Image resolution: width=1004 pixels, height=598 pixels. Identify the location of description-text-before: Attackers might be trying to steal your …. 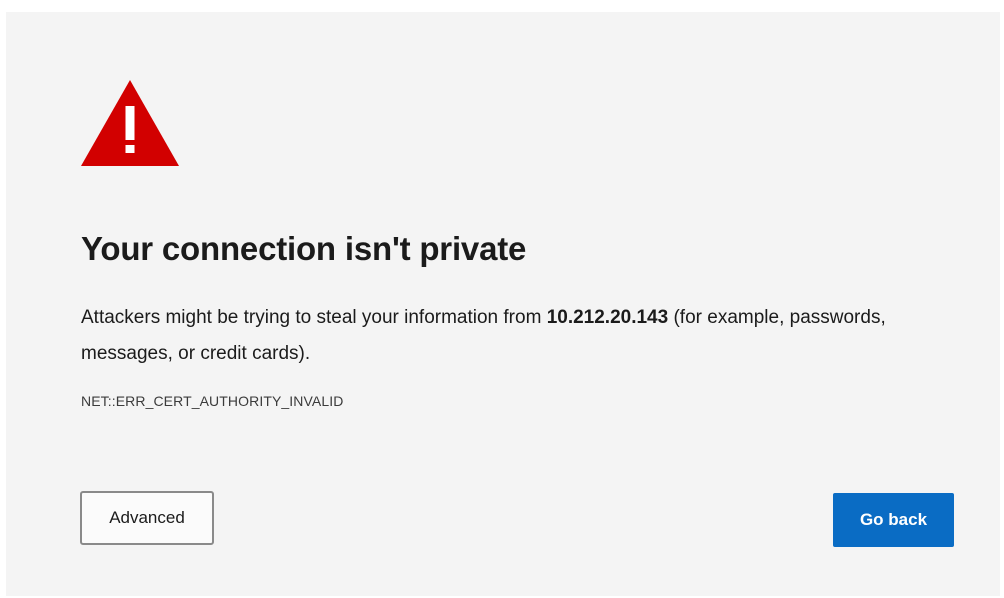
(314, 317).